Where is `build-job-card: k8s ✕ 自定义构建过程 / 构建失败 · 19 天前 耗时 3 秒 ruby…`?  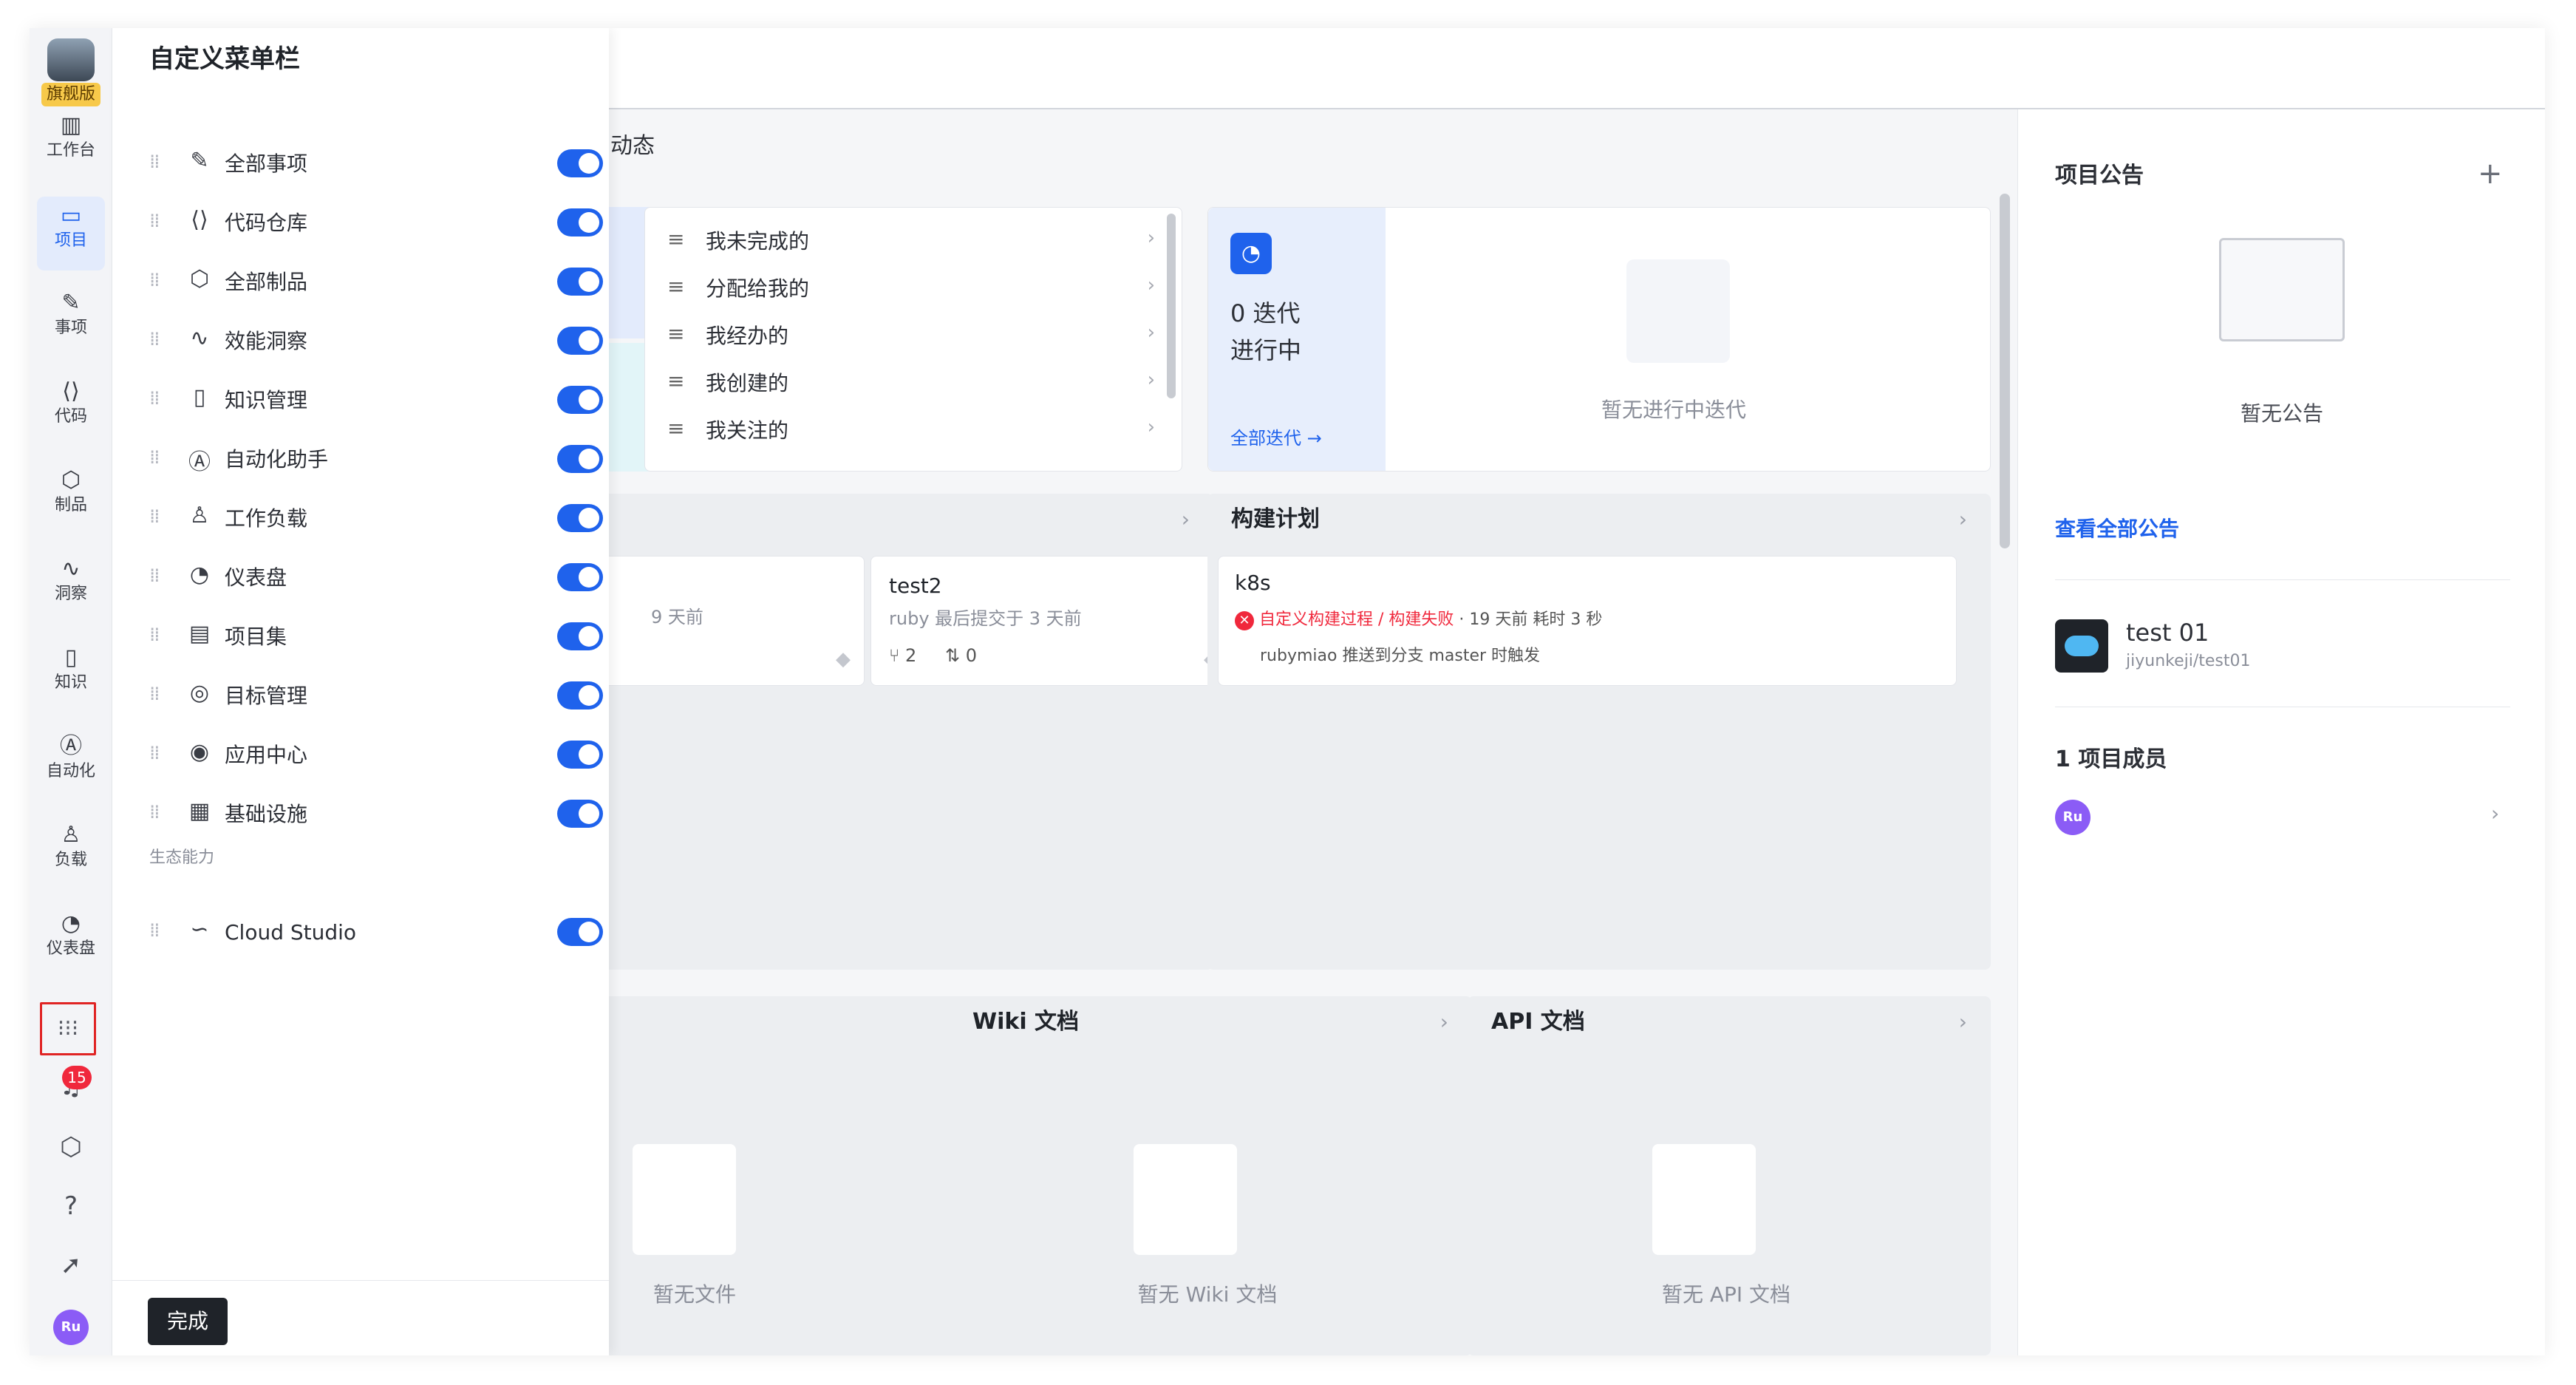 build-job-card: k8s ✕ 自定义构建过程 / 构建失败 · 19 天前 耗时 3 秒 ruby… is located at coordinates (1587, 621).